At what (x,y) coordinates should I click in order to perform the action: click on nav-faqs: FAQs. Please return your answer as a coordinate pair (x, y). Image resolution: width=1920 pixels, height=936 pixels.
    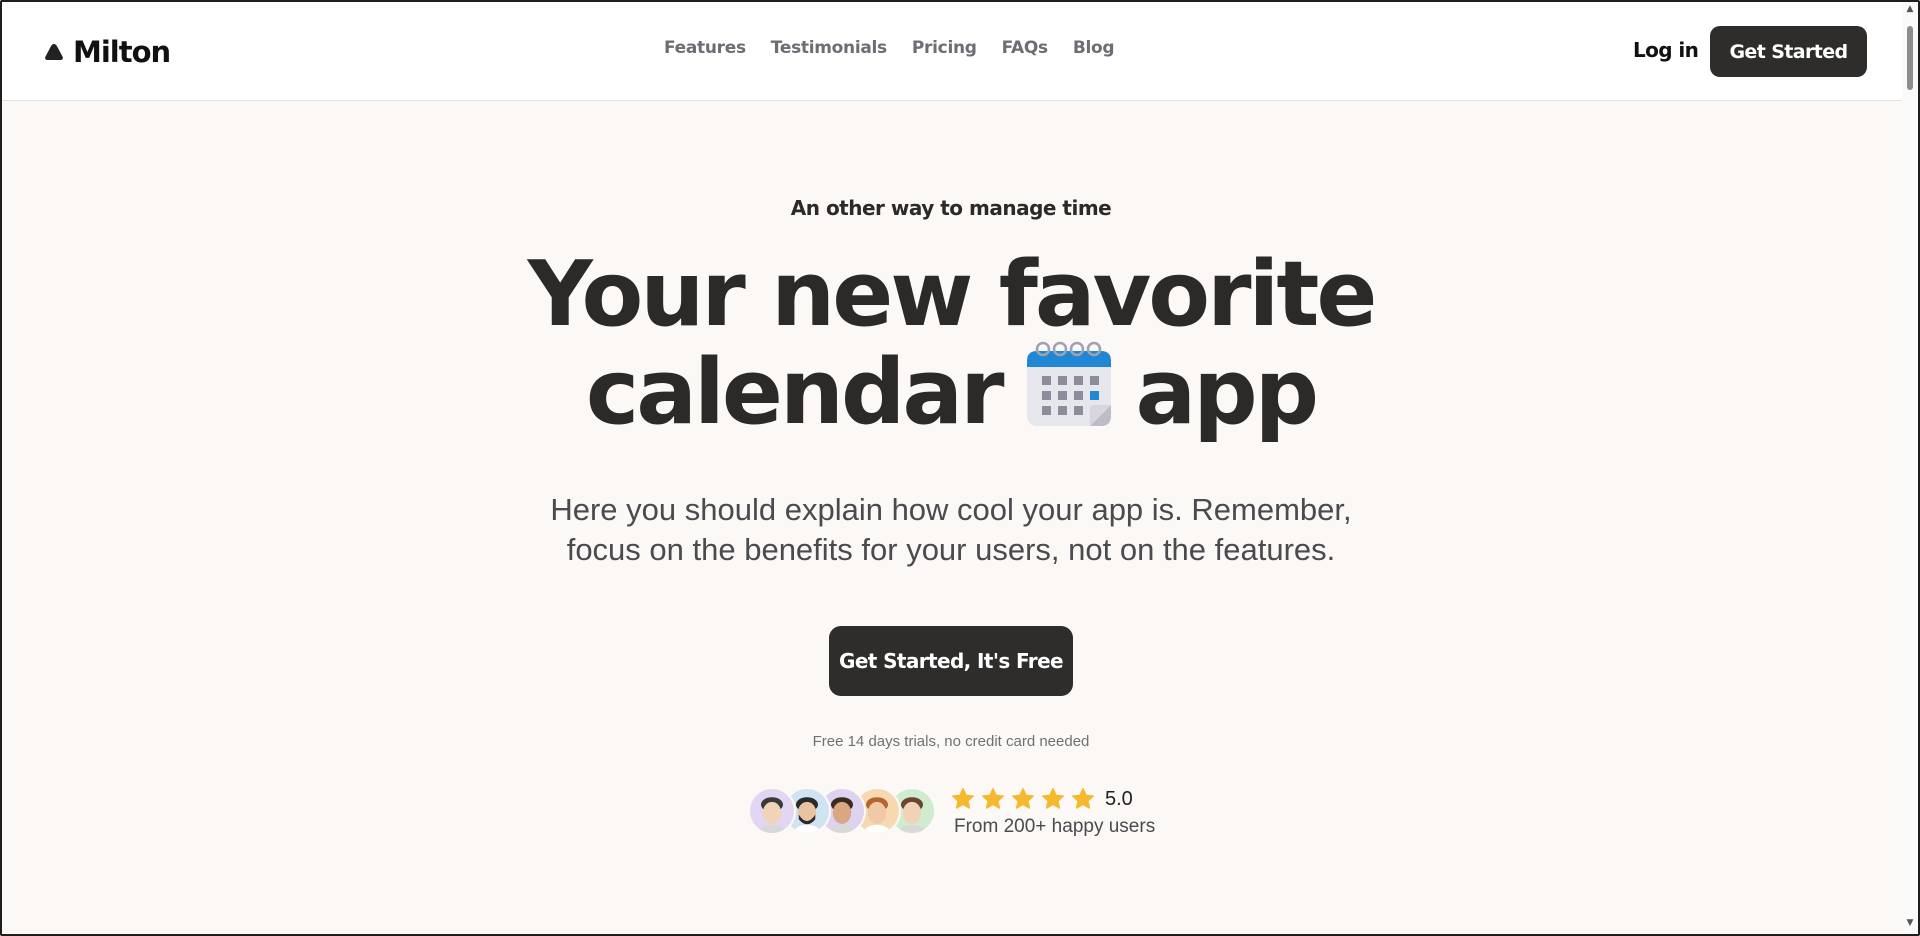
    Looking at the image, I should click on (1025, 48).